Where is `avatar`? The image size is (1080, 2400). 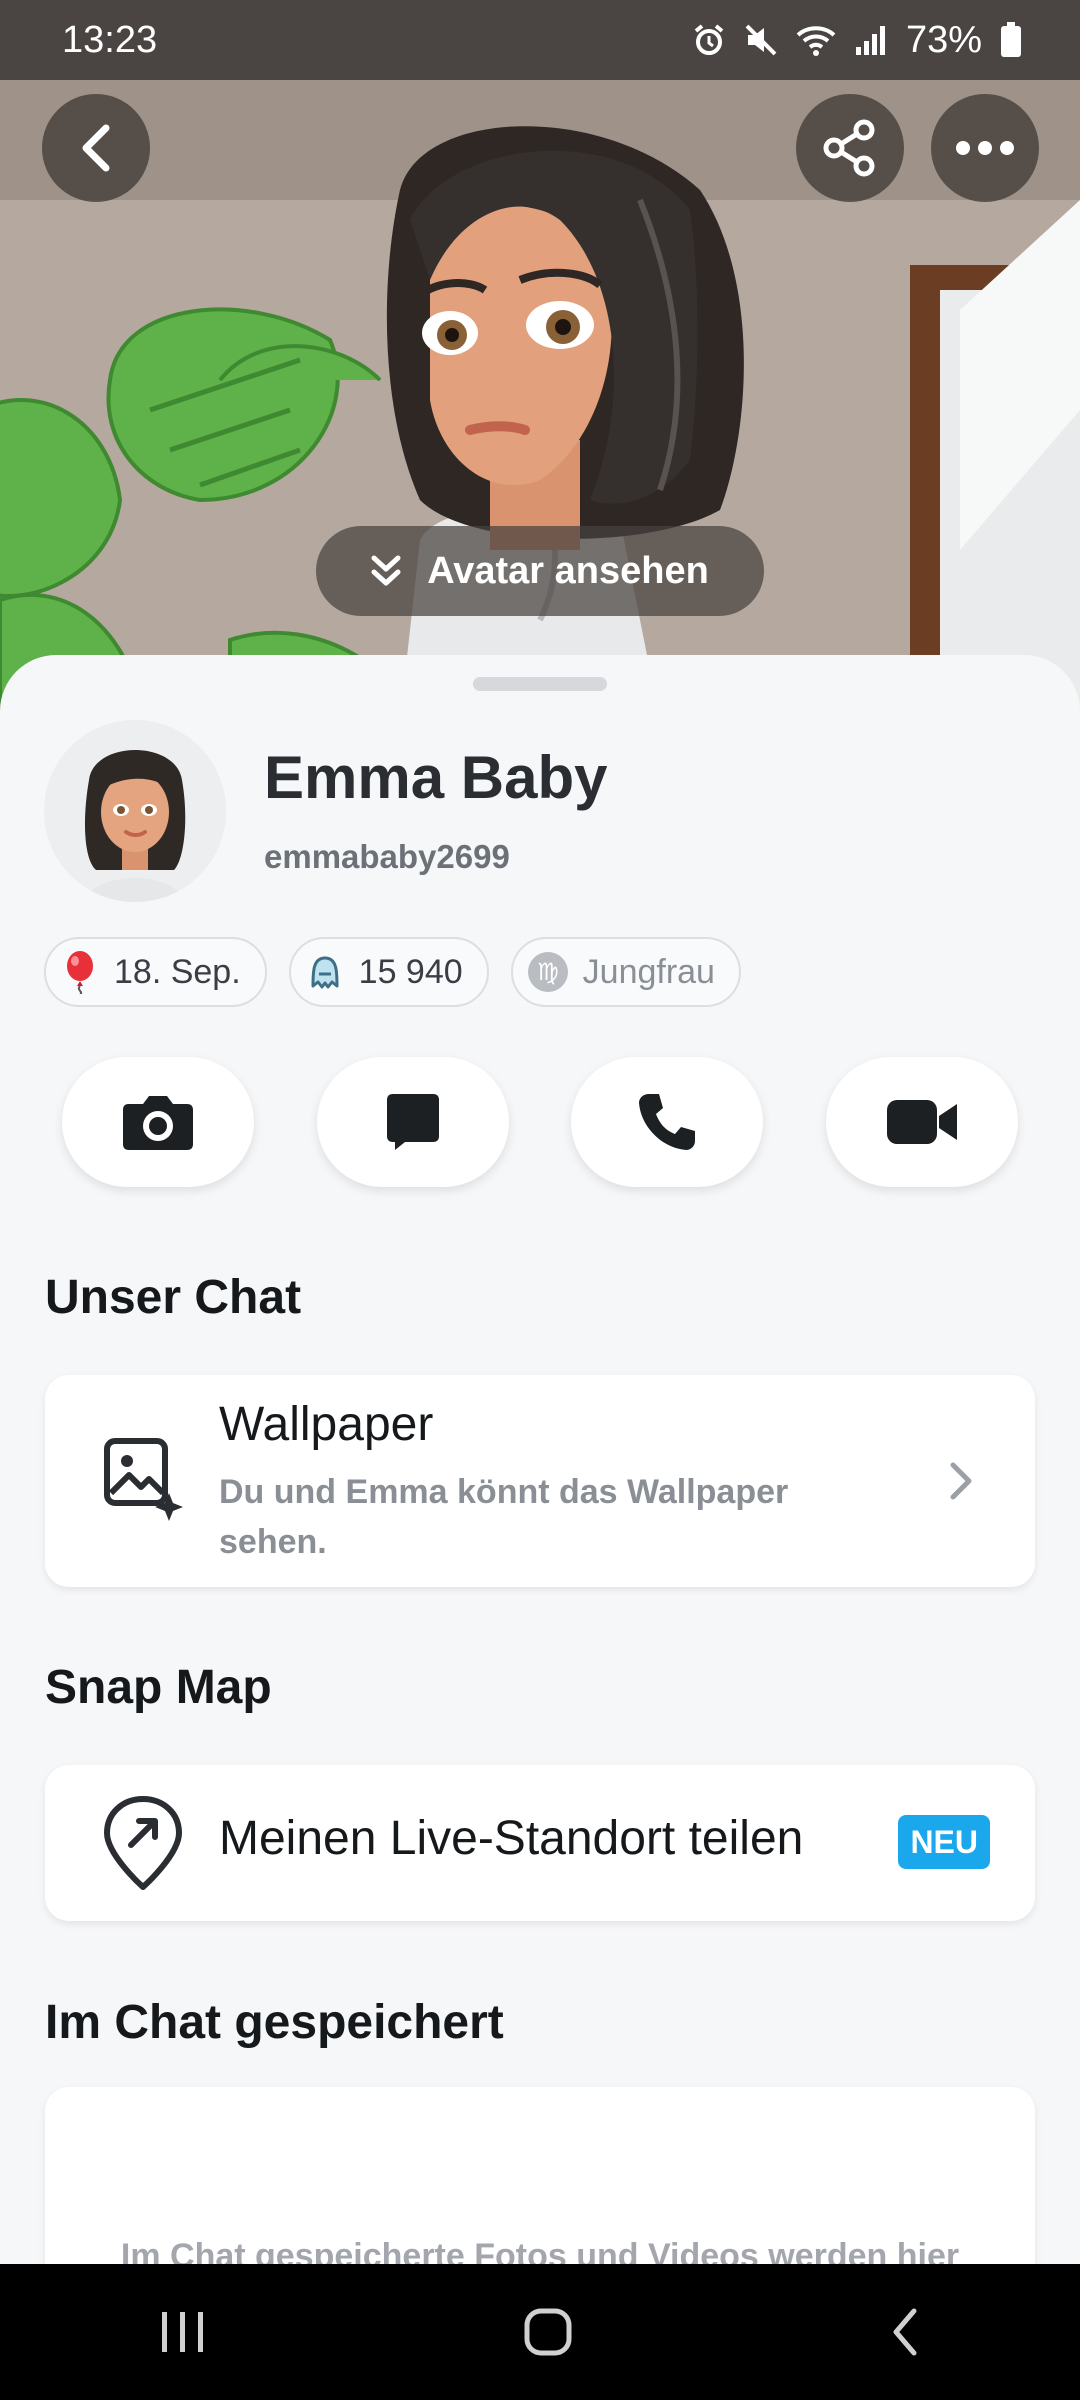
avatar is located at coordinates (135, 811).